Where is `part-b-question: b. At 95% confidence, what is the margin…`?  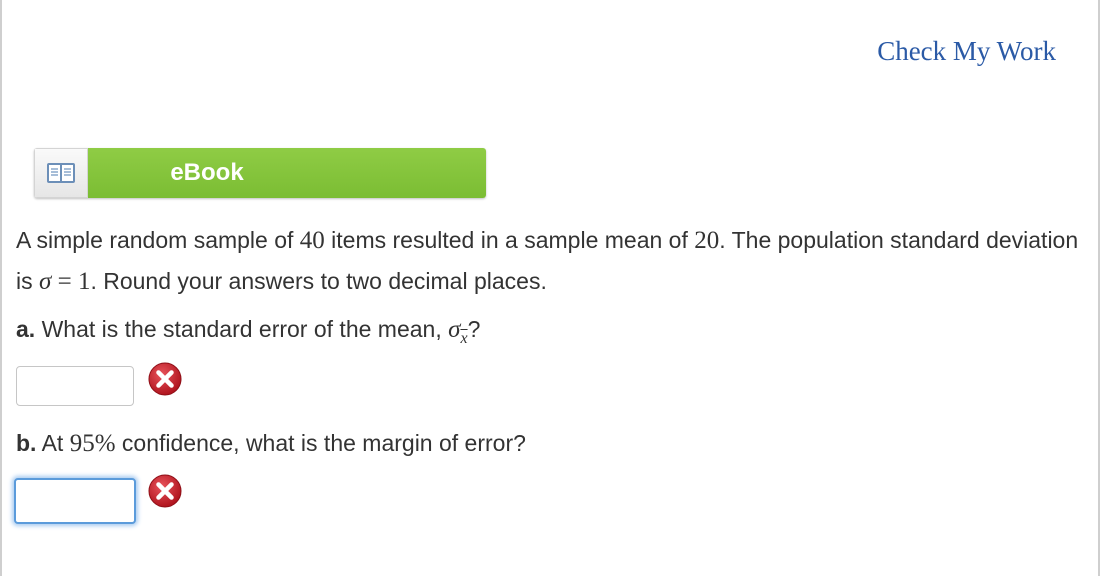 part-b-question: b. At 95% confidence, what is the margin… is located at coordinates (271, 444).